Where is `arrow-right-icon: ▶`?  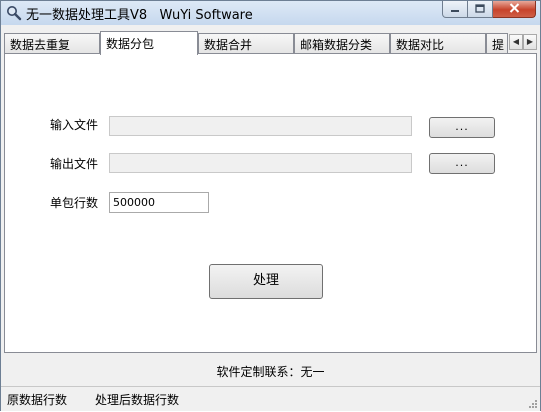
arrow-right-icon: ▶ is located at coordinates (530, 41).